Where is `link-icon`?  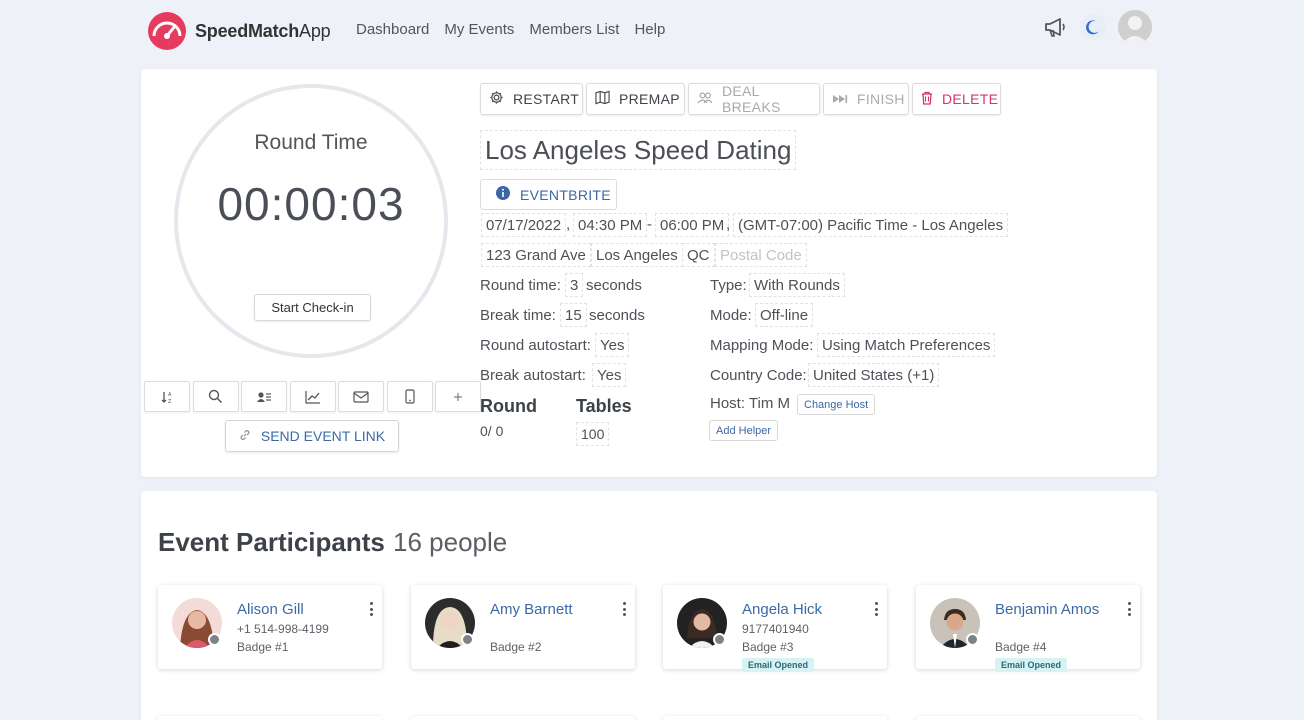 link-icon is located at coordinates (245, 436).